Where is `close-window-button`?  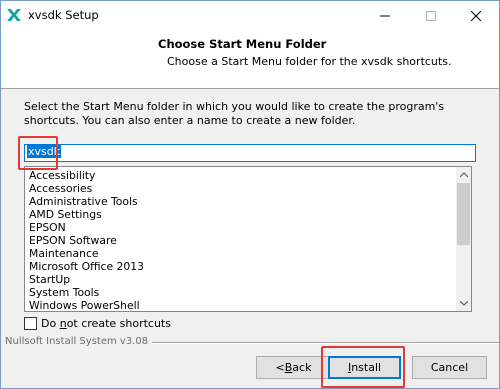
close-window-button is located at coordinates (476, 15).